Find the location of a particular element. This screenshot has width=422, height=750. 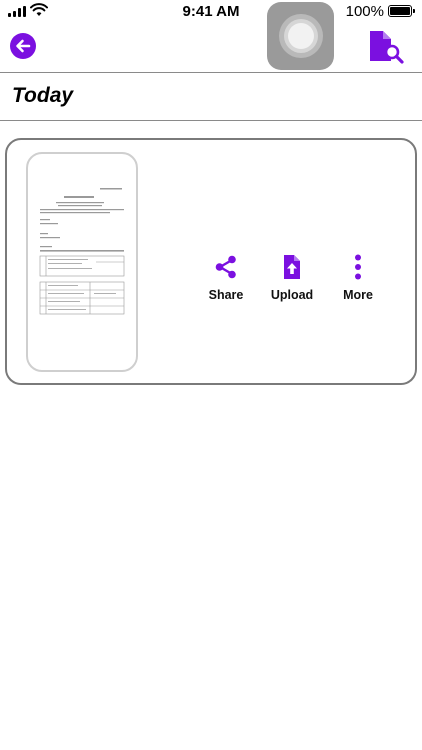

section-title-today: Today is located at coordinates (43, 95).